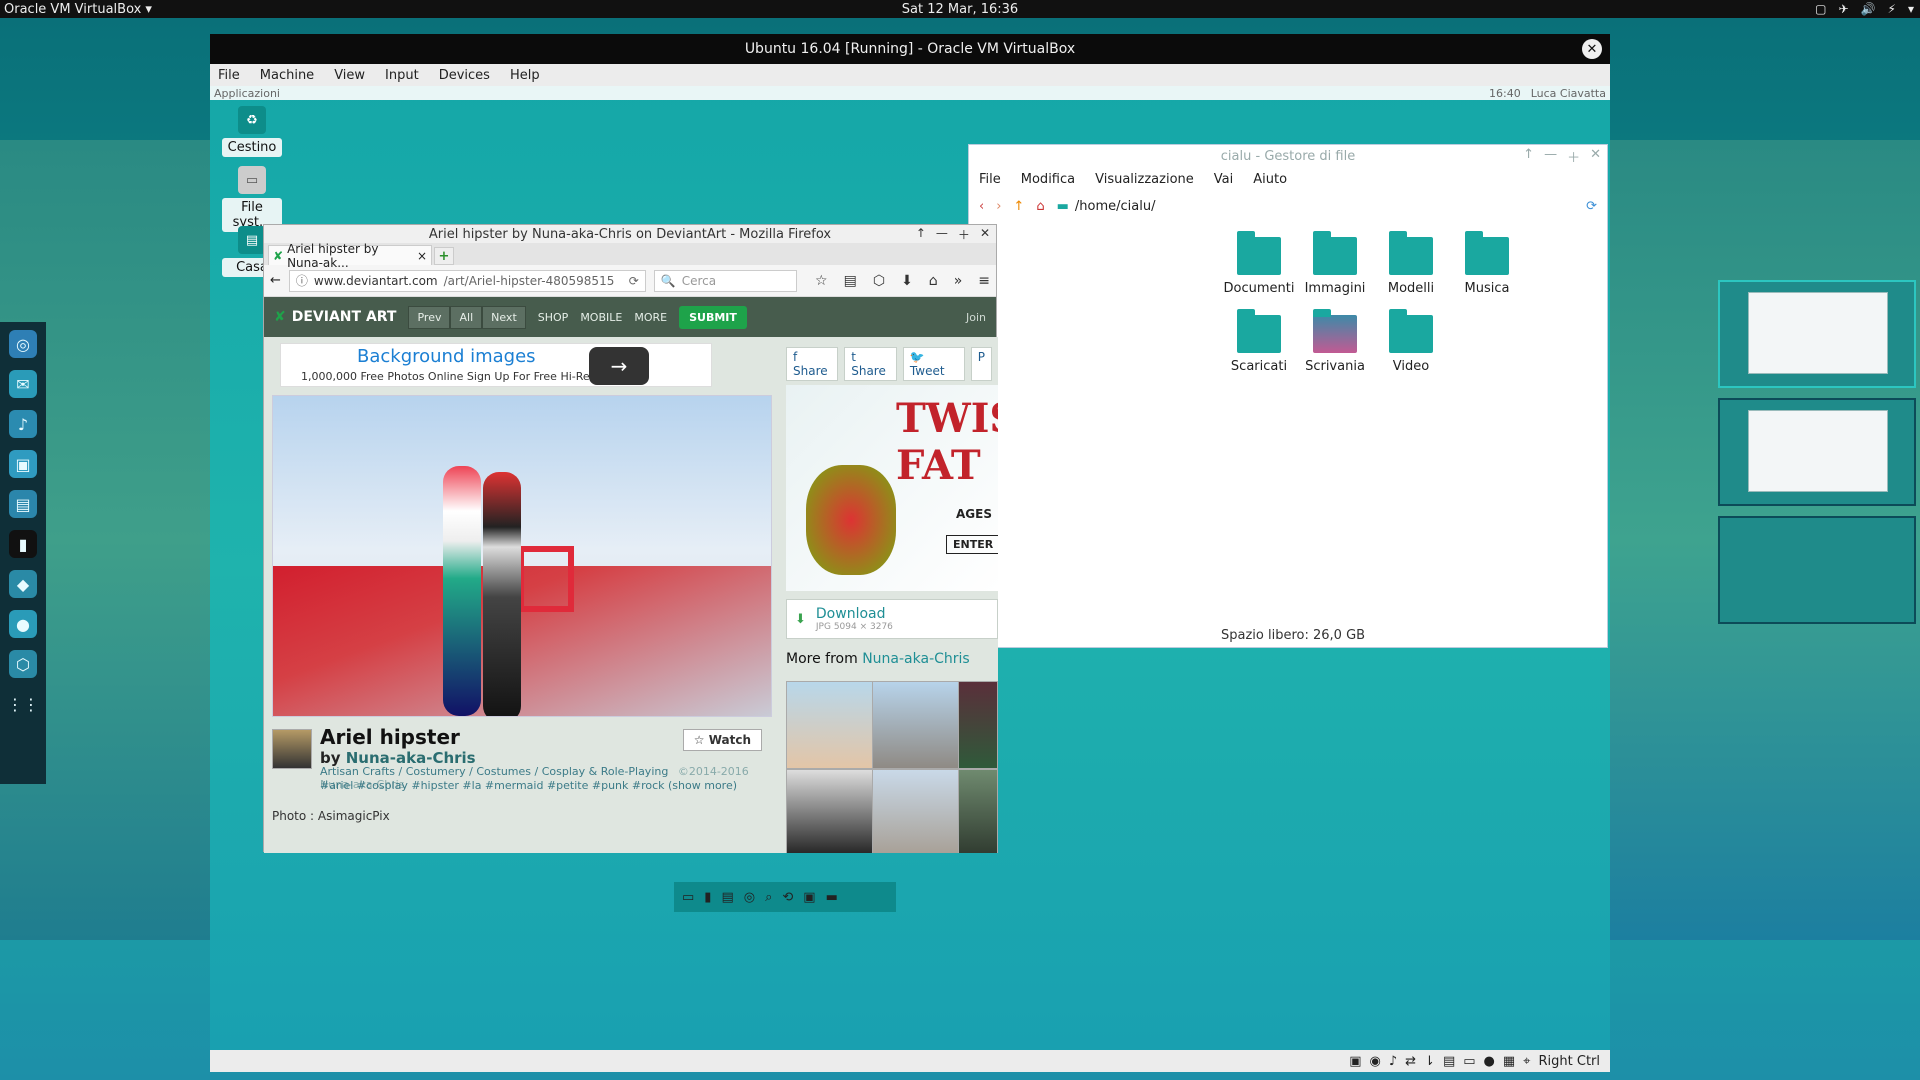 The height and width of the screenshot is (1080, 1920). I want to click on fm-menu-aiuto: Aiuto, so click(1270, 179).